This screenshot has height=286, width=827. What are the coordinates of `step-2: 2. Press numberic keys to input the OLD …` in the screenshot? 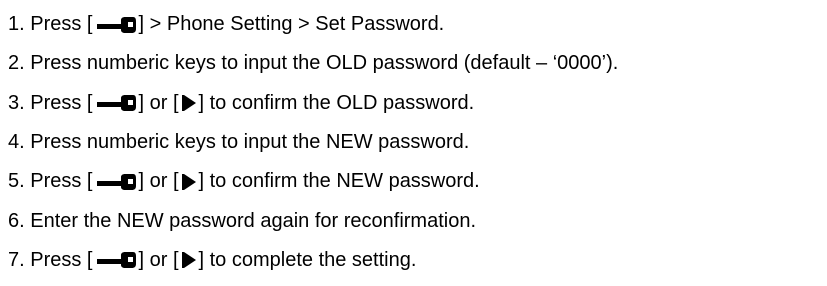 It's located at (313, 63).